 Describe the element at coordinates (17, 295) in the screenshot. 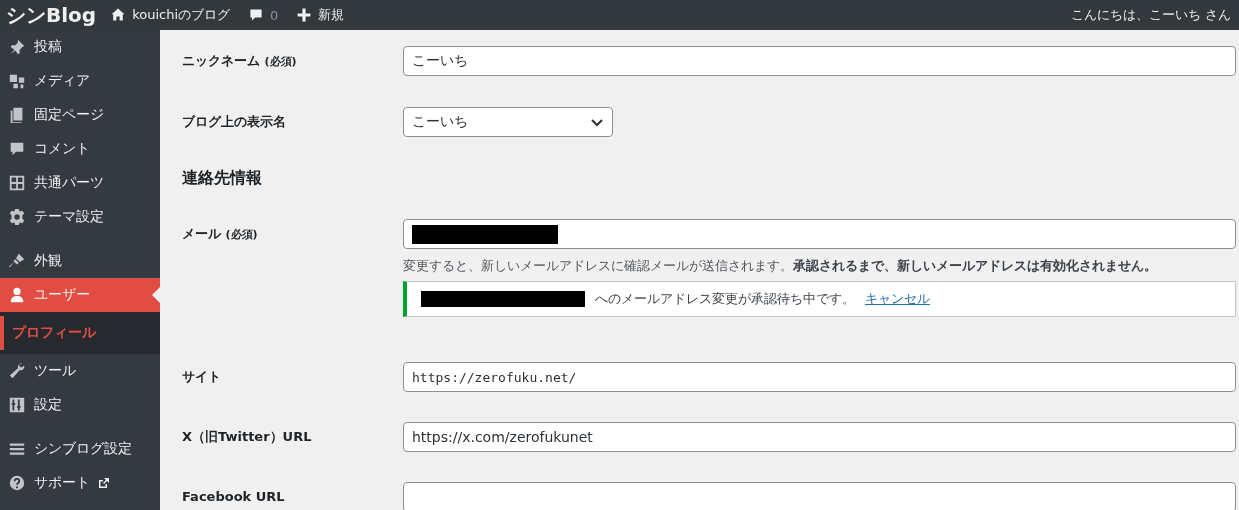

I see `user-icon` at that location.